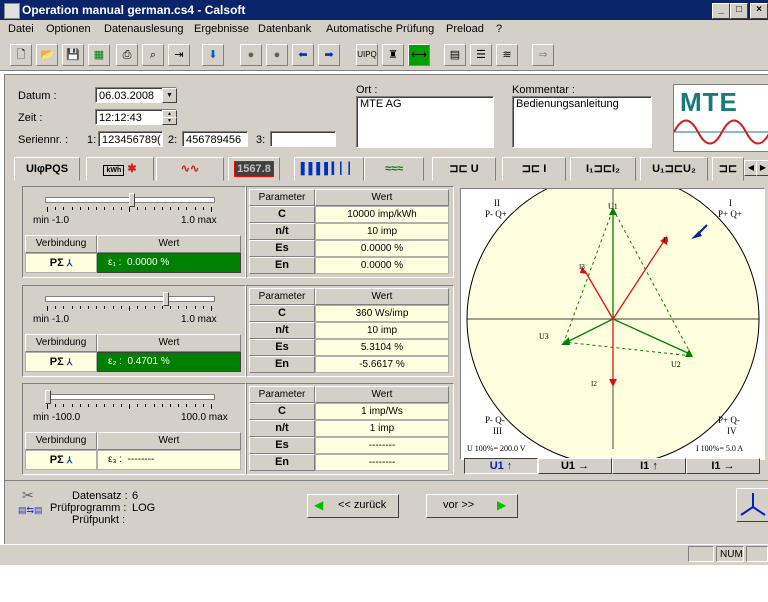 The image size is (768, 602). I want to click on param-name: n/t, so click(282, 428).